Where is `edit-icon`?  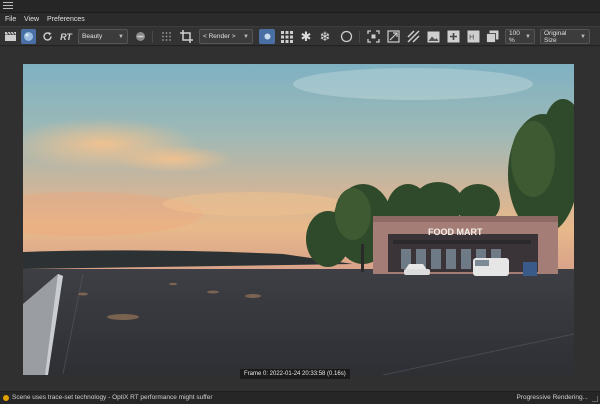 edit-icon is located at coordinates (413, 36).